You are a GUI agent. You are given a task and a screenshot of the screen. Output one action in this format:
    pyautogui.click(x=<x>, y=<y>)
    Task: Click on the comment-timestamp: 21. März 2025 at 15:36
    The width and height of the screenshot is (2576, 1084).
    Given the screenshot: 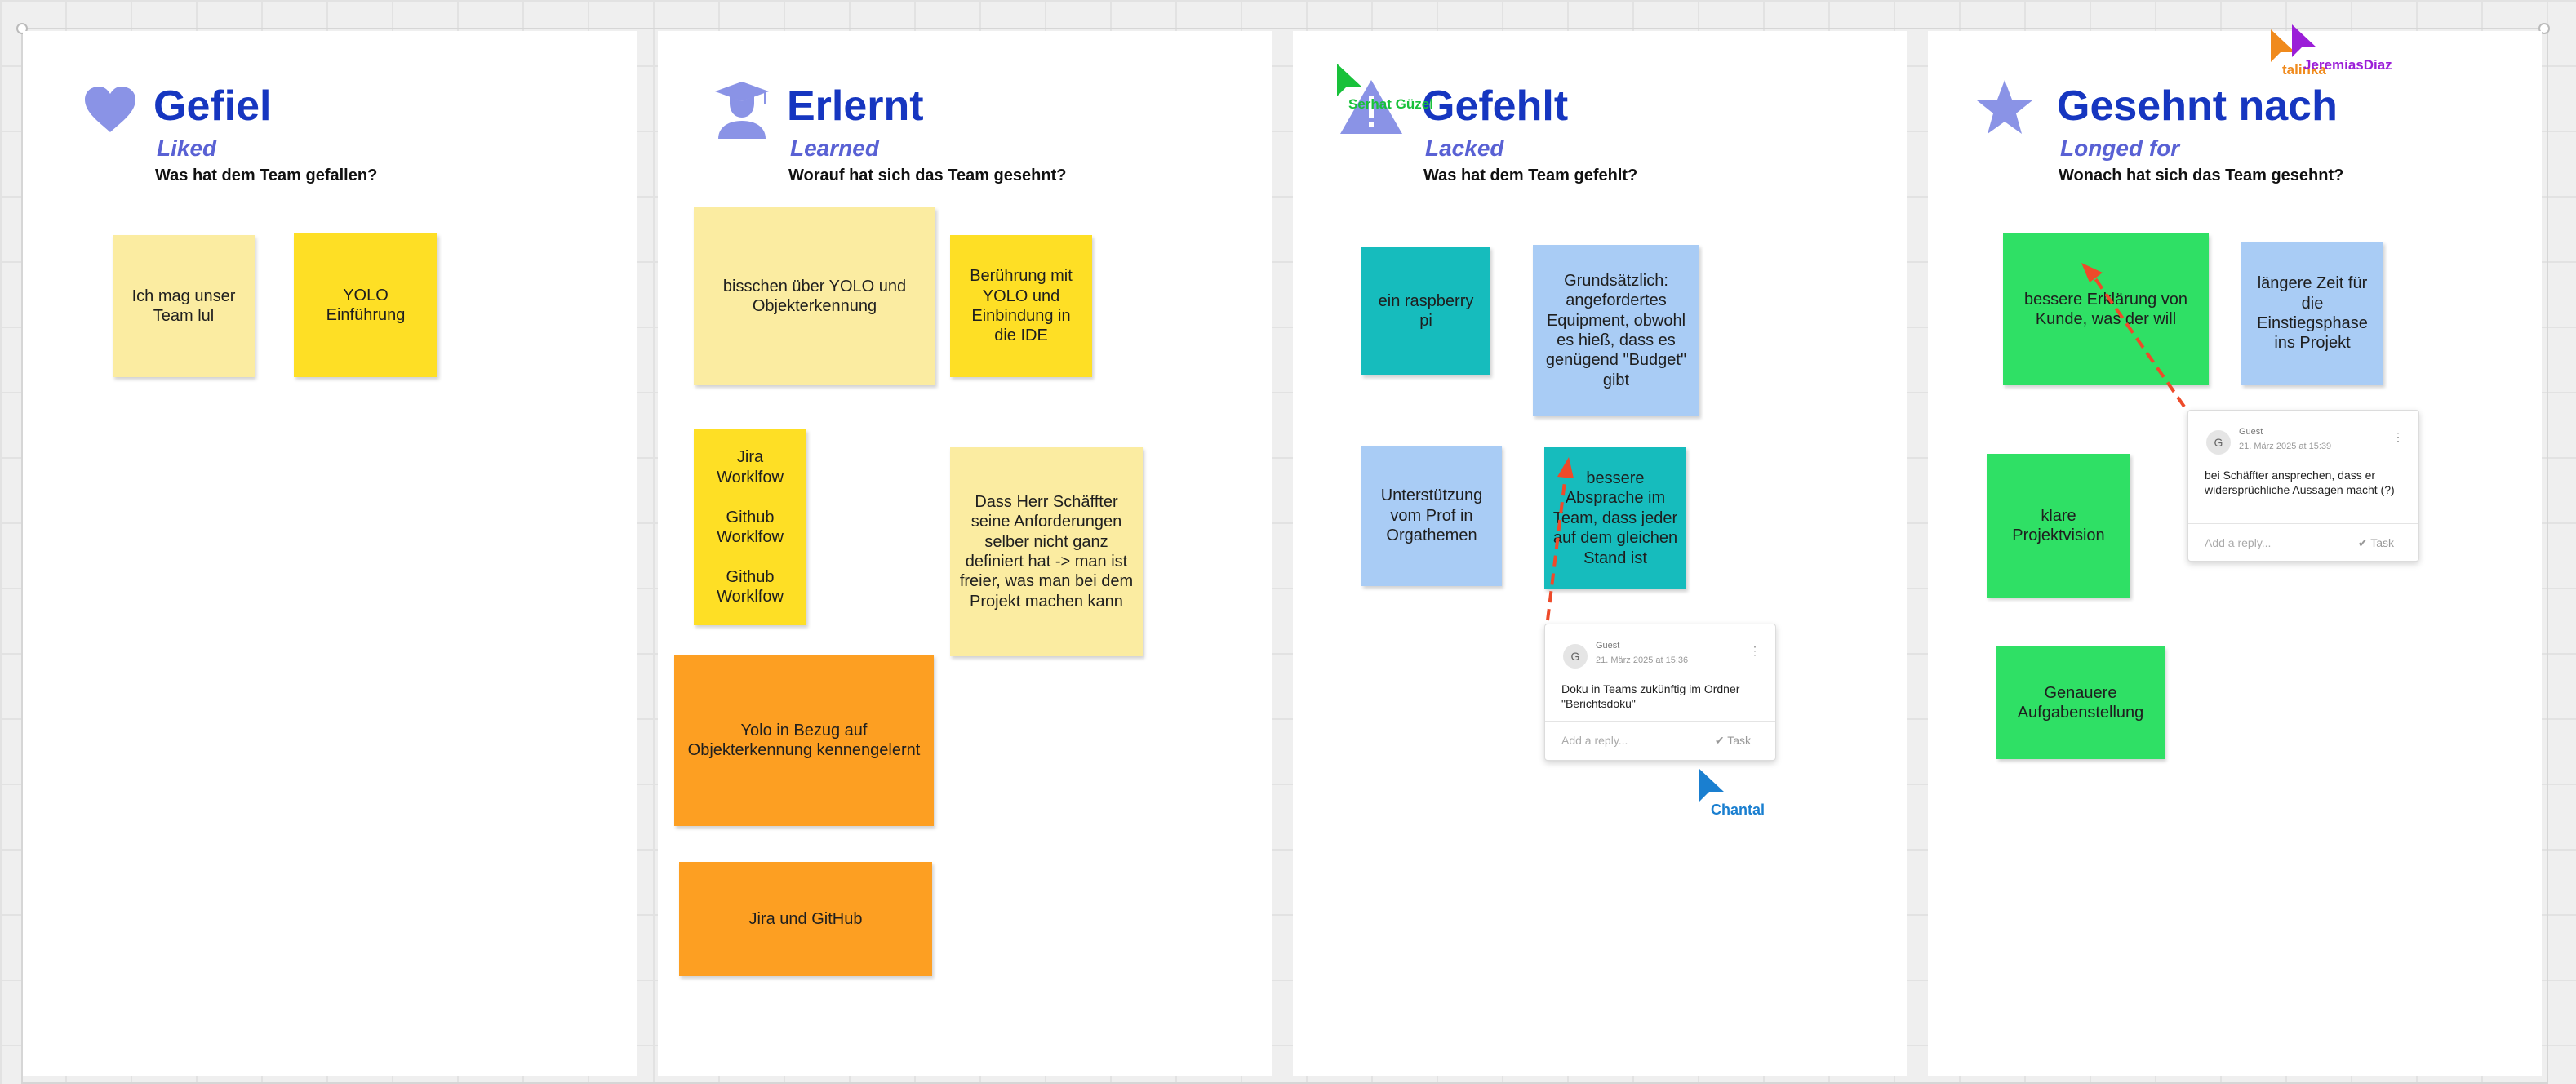 What is the action you would take?
    pyautogui.click(x=1642, y=660)
    